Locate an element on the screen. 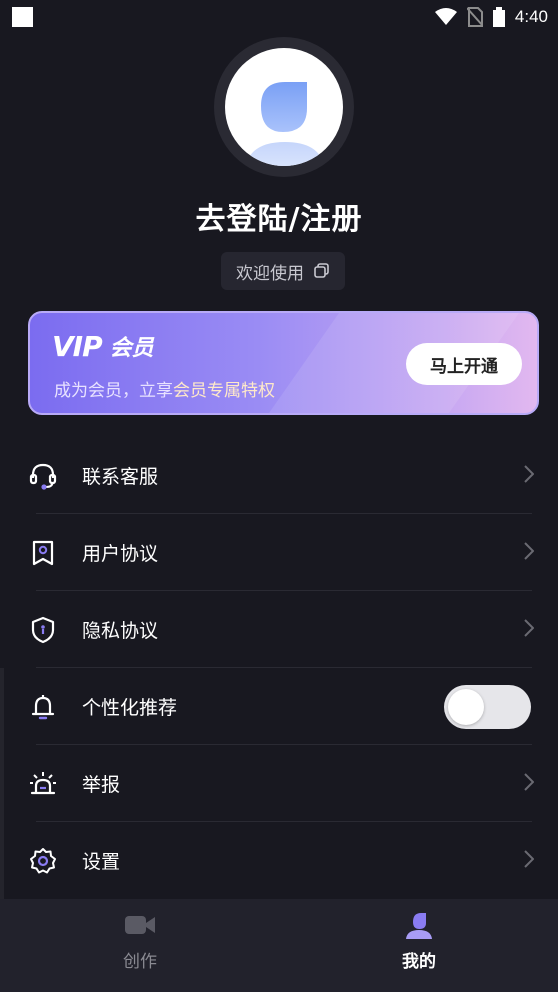  vip-logo-member: 会员 is located at coordinates (131, 348).